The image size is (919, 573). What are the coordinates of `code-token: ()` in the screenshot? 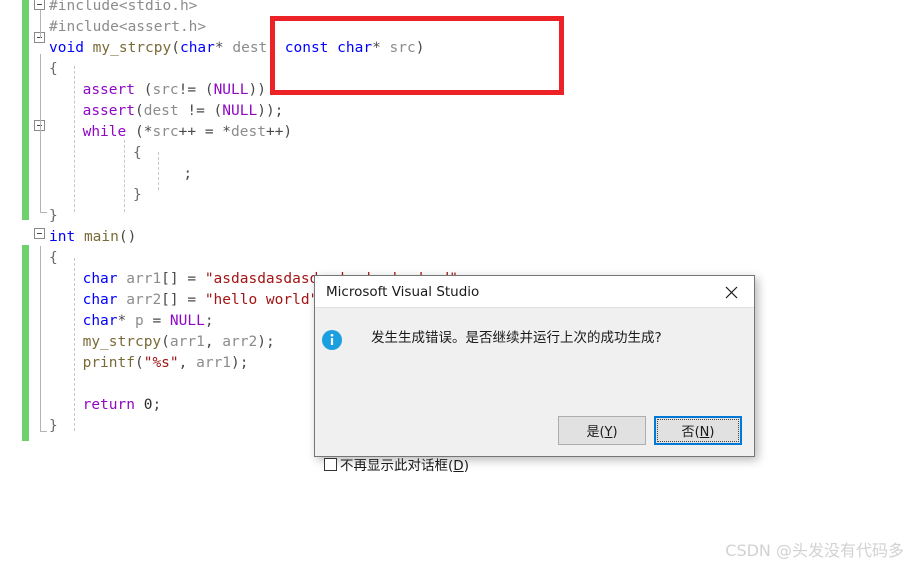 It's located at (127, 237).